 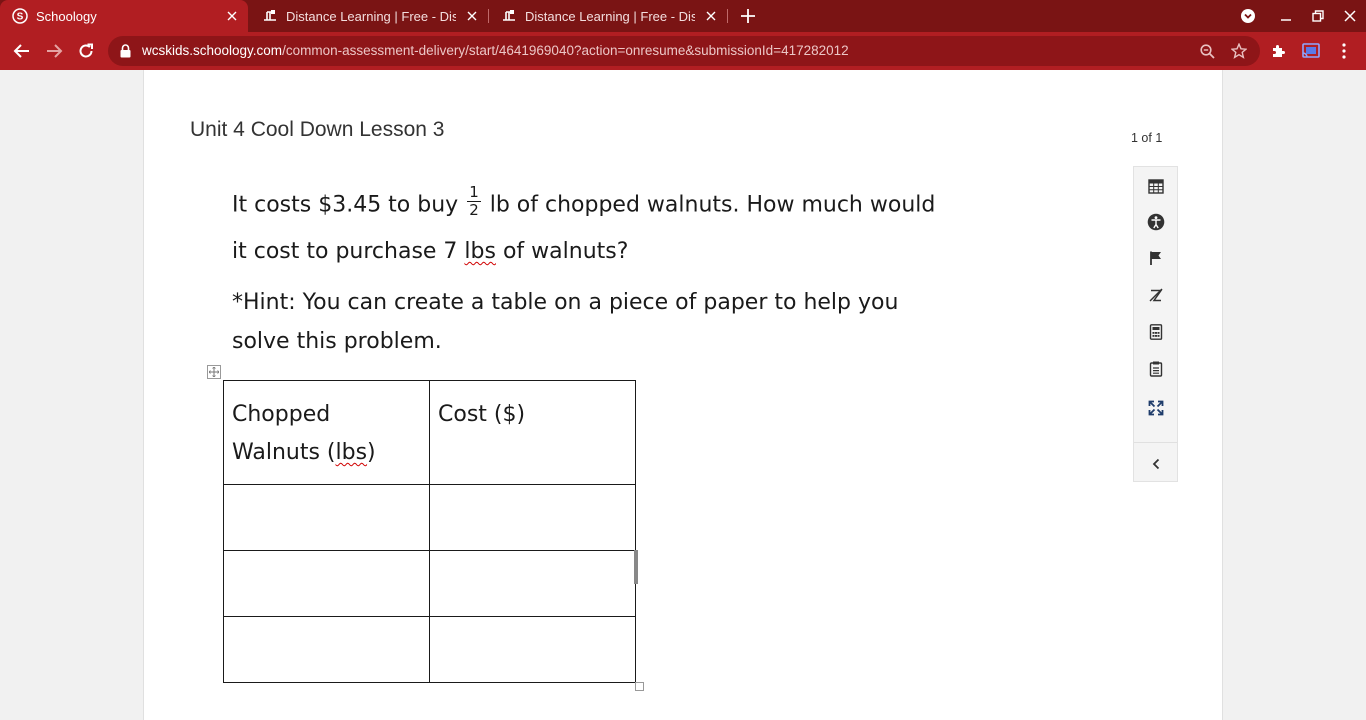 I want to click on header-text: Walnuts (, so click(x=284, y=452).